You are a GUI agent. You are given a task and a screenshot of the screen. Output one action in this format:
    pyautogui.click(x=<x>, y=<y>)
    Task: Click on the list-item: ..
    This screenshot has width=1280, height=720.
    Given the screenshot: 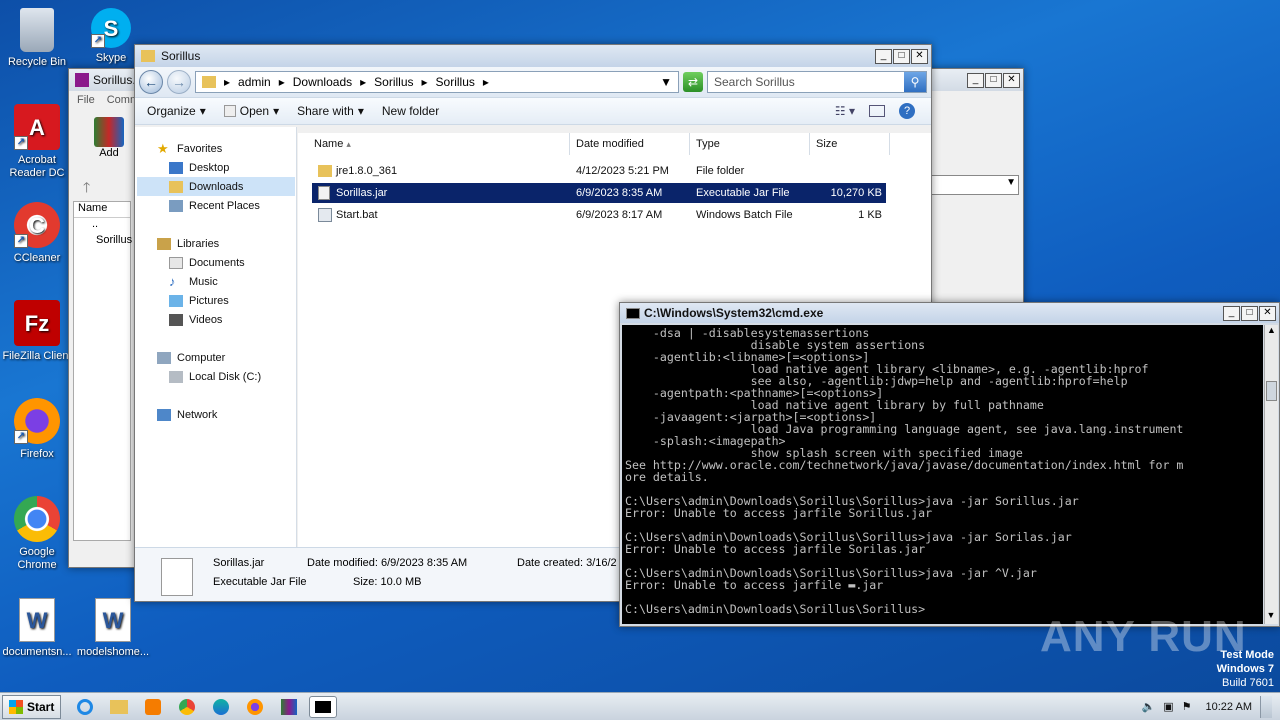 What is the action you would take?
    pyautogui.click(x=102, y=226)
    